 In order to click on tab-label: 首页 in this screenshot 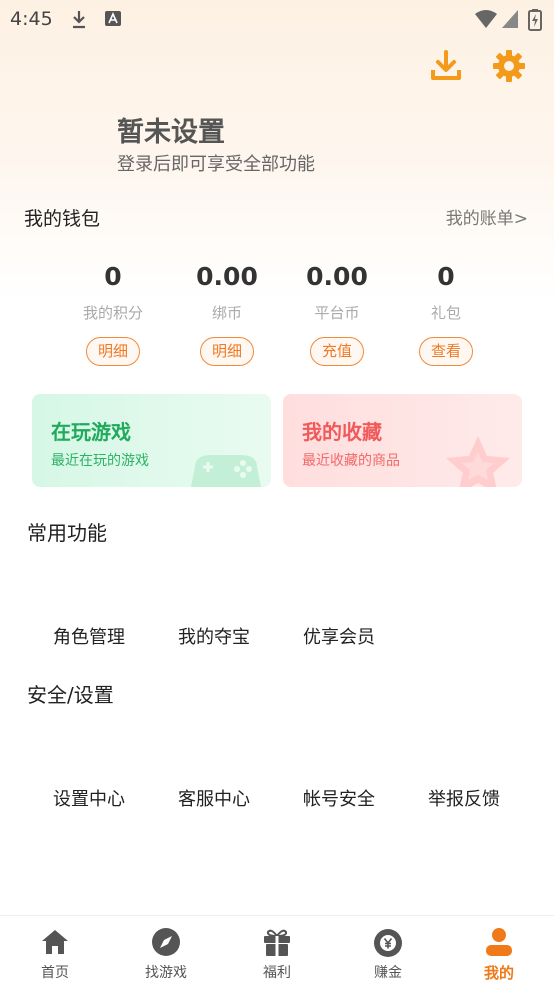, I will do `click(55, 973)`.